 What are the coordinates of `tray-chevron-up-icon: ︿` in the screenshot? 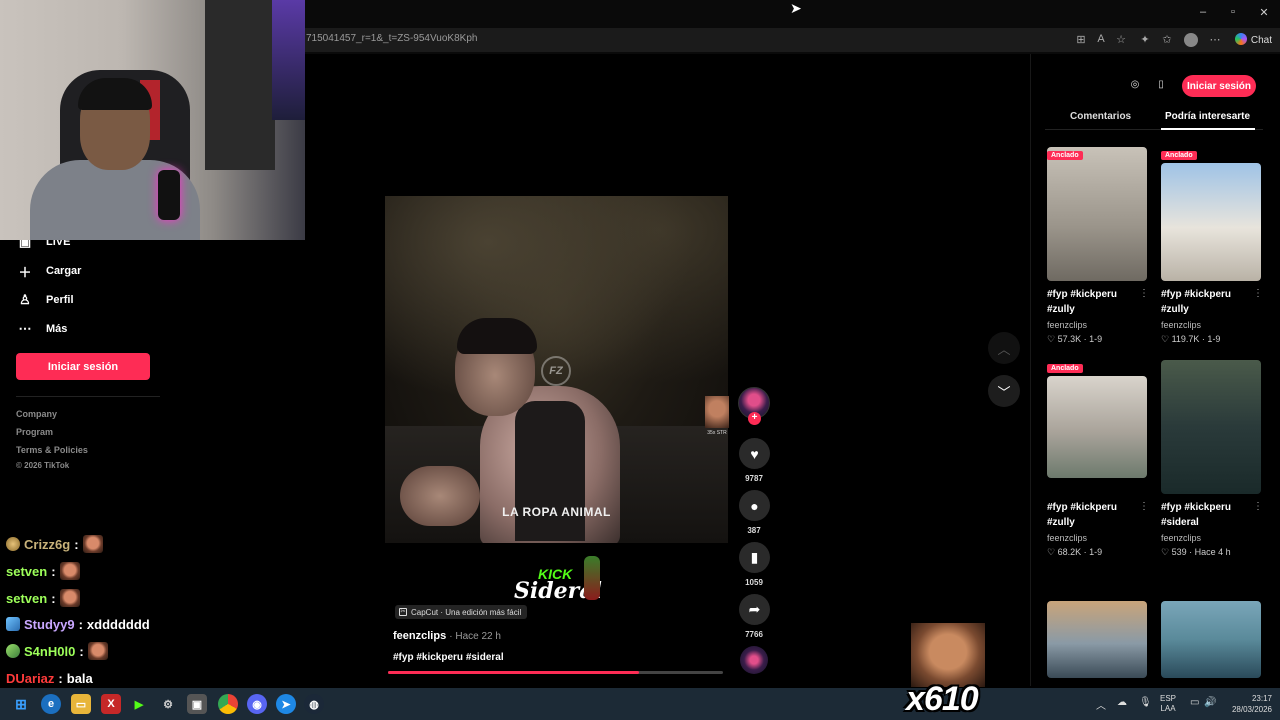 It's located at (1101, 704).